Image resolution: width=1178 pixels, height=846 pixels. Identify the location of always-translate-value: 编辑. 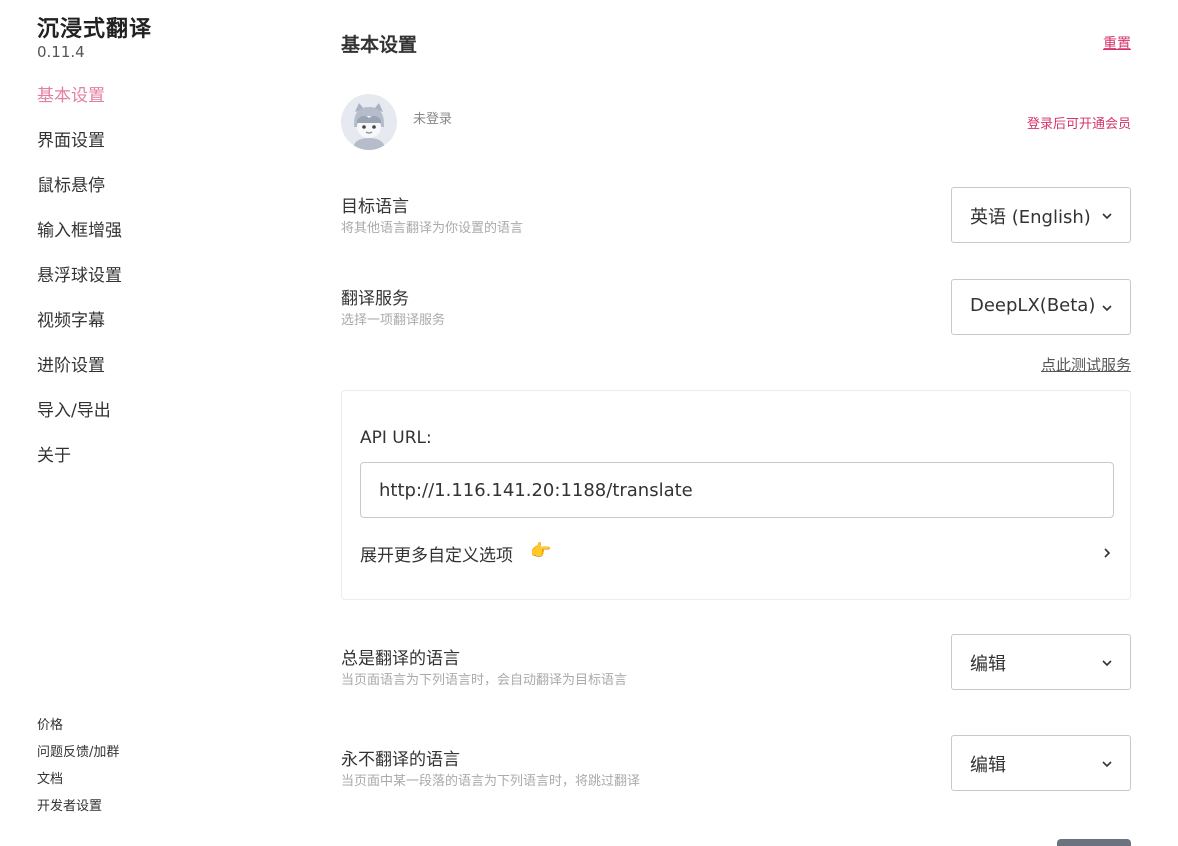
(988, 664).